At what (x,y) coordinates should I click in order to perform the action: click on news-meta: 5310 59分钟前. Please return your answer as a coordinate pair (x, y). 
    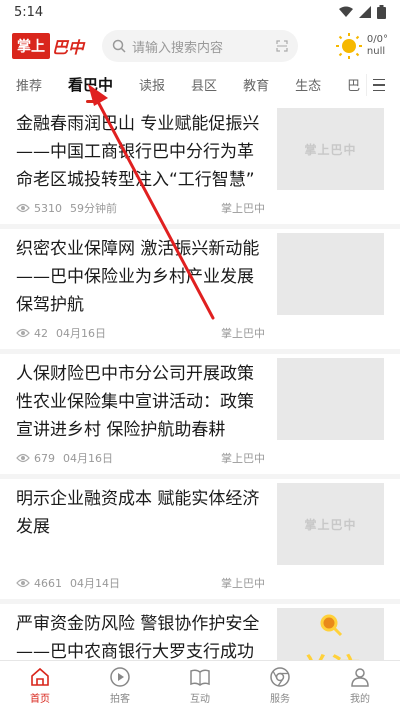
    Looking at the image, I should click on (66, 208).